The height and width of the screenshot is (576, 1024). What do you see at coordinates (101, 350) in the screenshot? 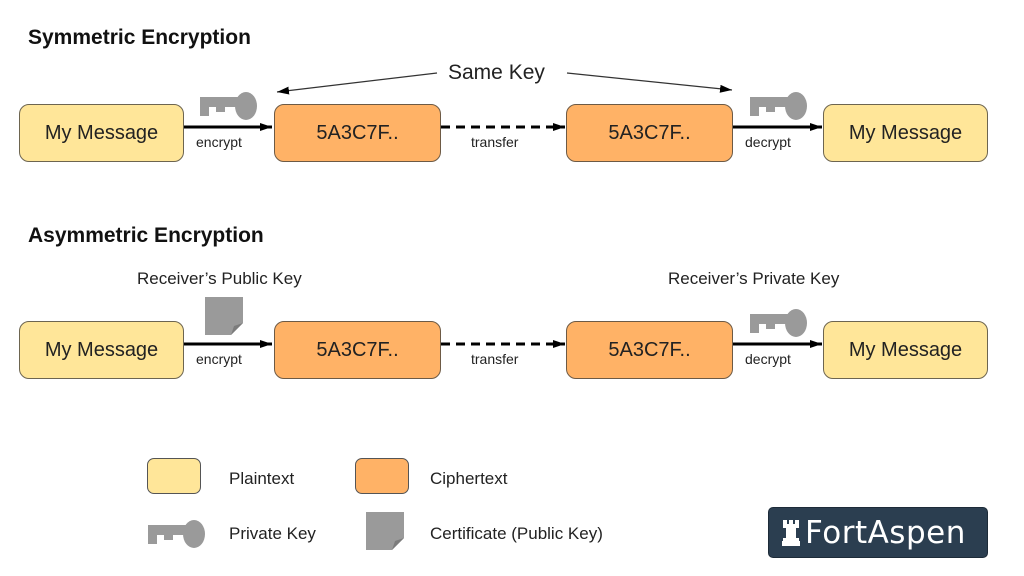
I see `asym-plaintext-source: My Message` at bounding box center [101, 350].